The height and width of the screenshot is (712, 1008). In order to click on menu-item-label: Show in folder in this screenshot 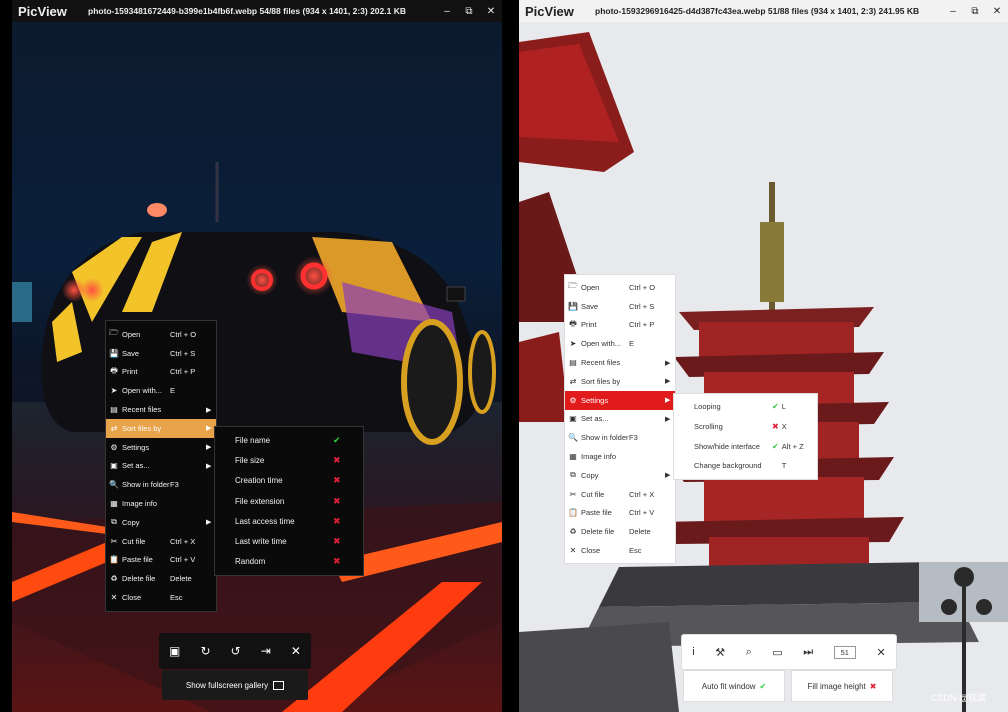, I will do `click(605, 438)`.